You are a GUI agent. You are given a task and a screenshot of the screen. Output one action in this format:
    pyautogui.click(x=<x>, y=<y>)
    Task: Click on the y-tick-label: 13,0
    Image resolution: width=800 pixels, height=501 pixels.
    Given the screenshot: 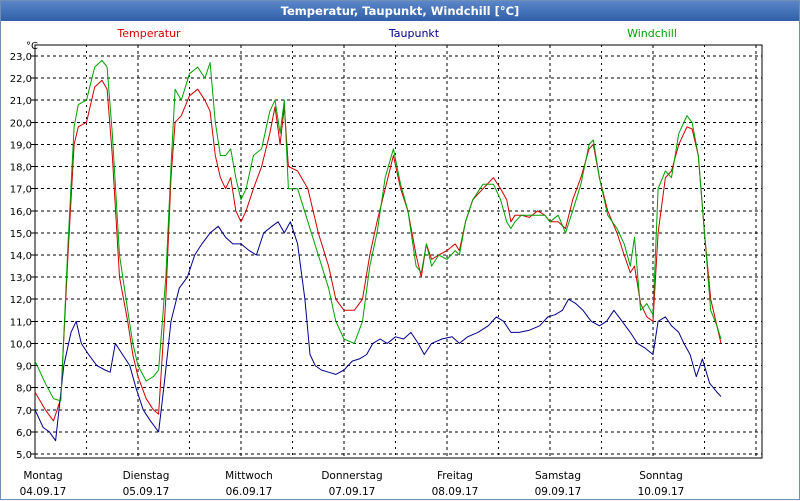 What is the action you would take?
    pyautogui.click(x=21, y=278)
    